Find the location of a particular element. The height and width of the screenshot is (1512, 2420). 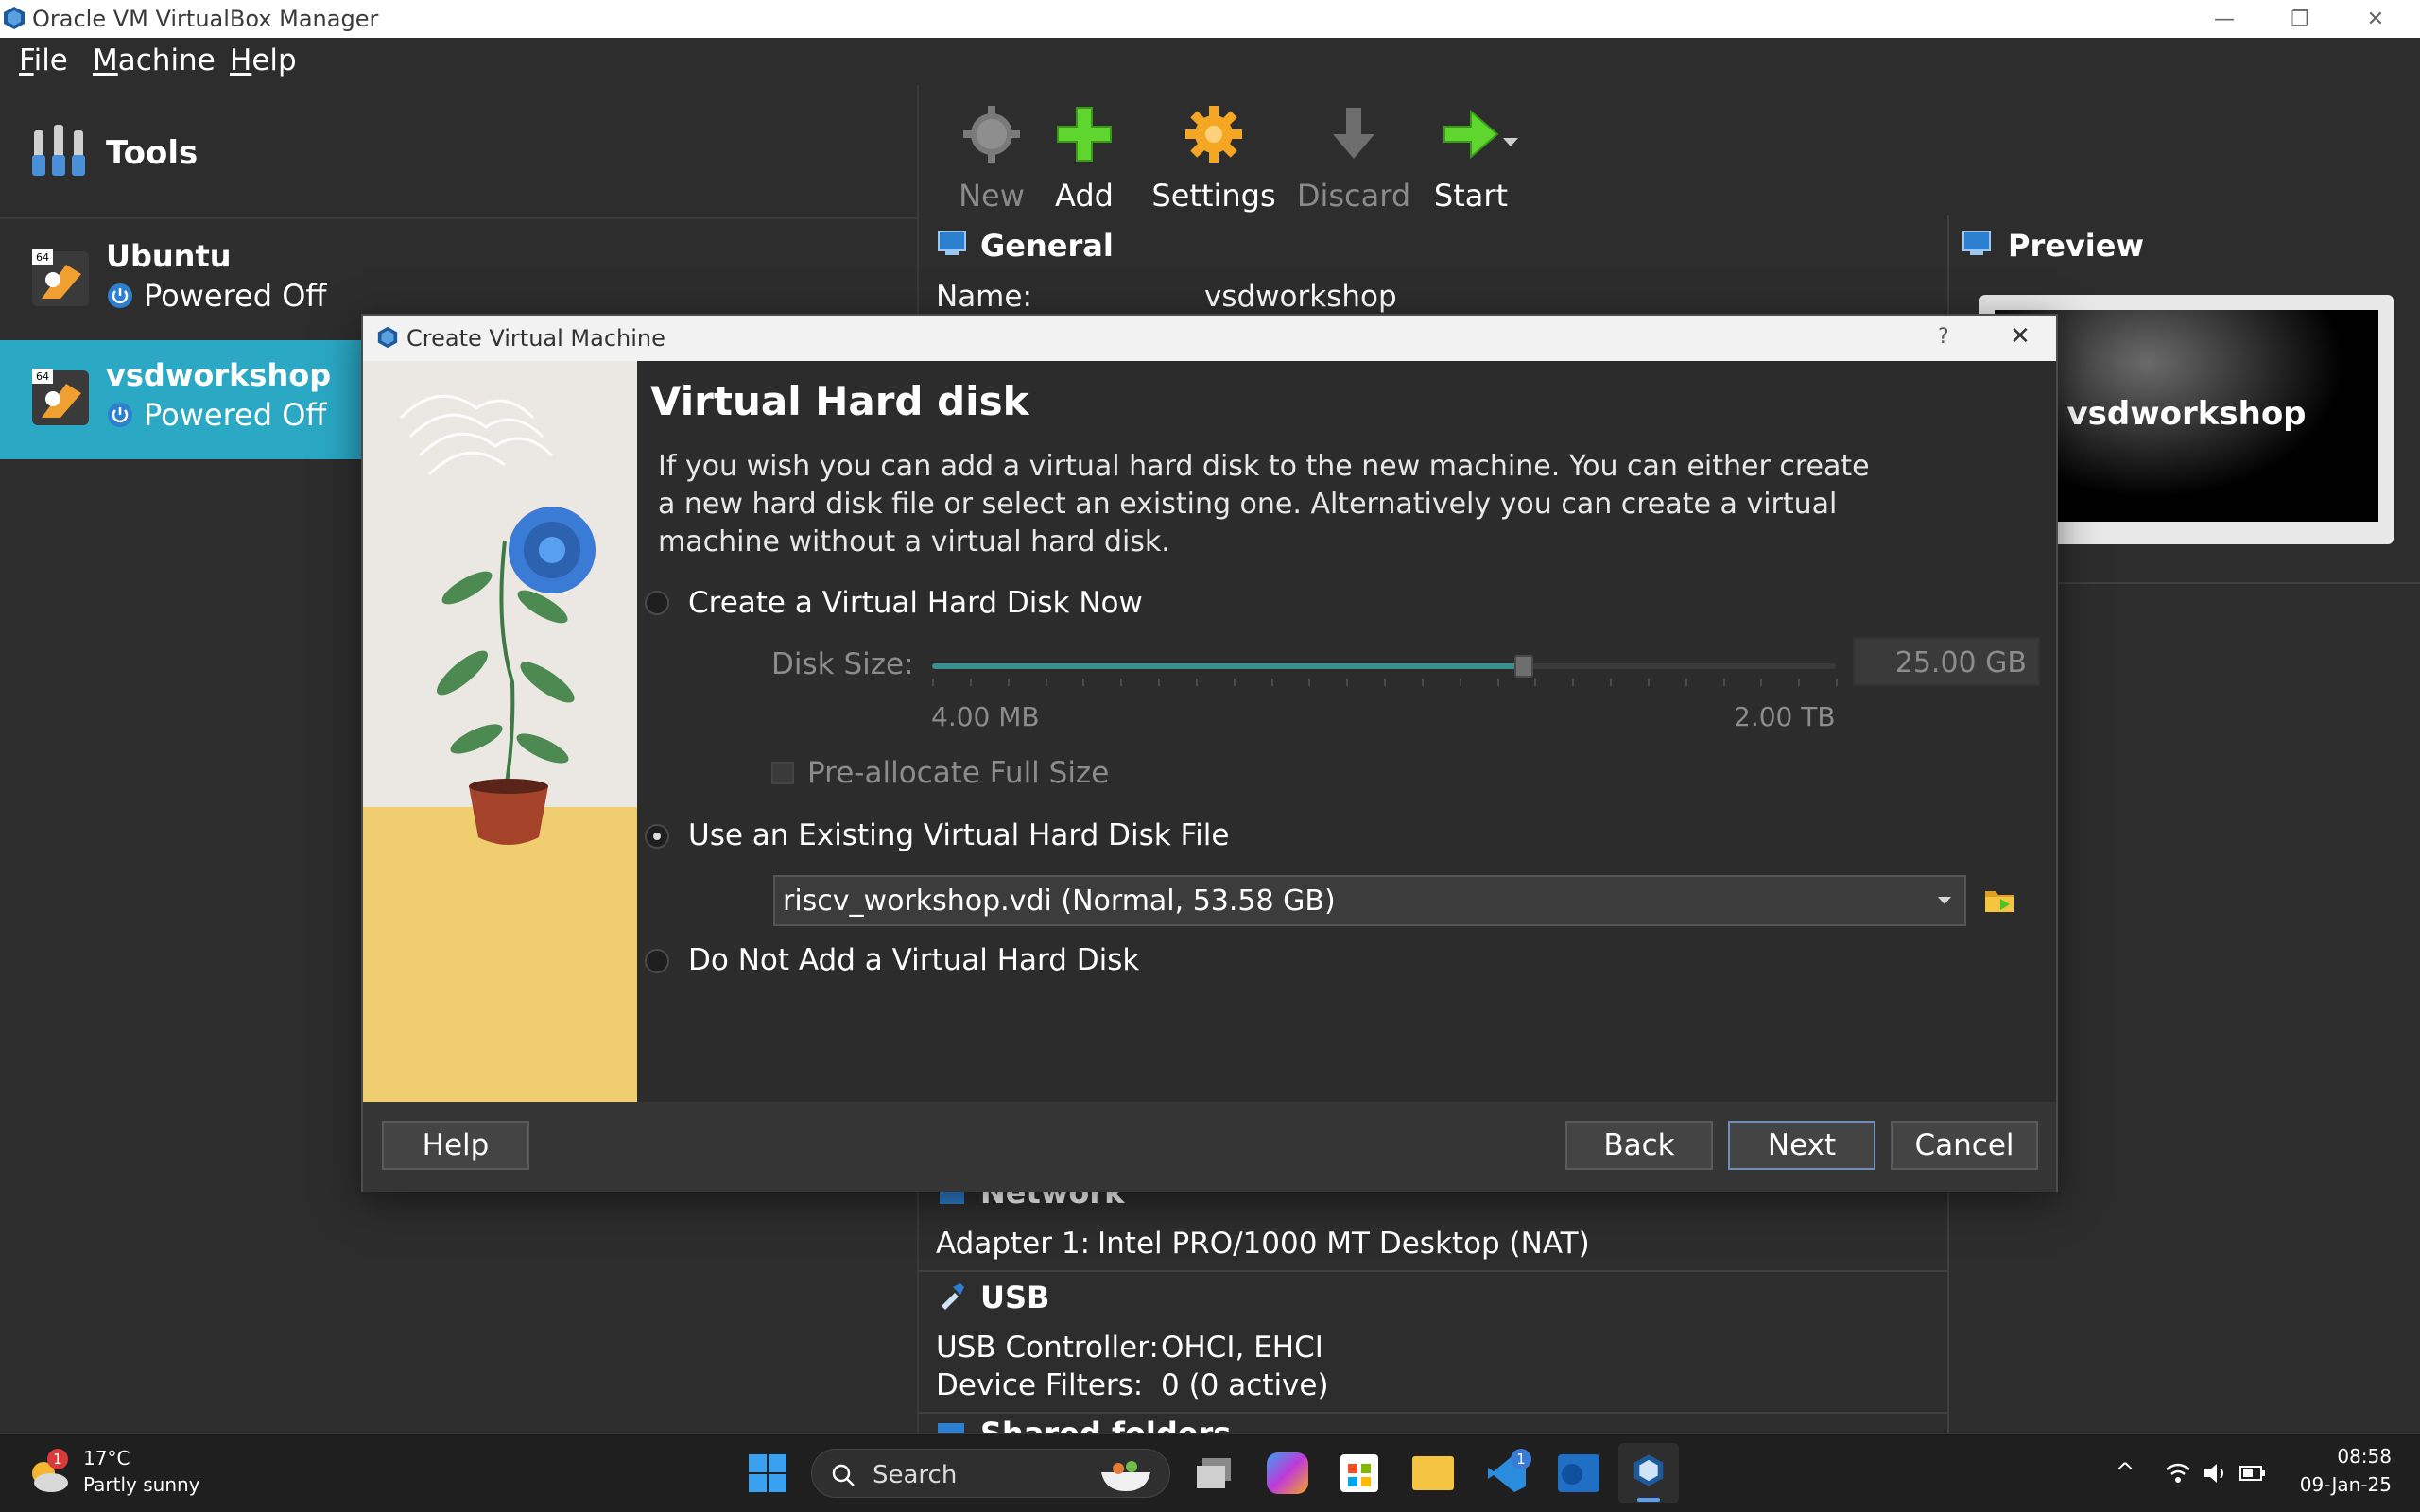

menu-machine: Machine is located at coordinates (154, 60).